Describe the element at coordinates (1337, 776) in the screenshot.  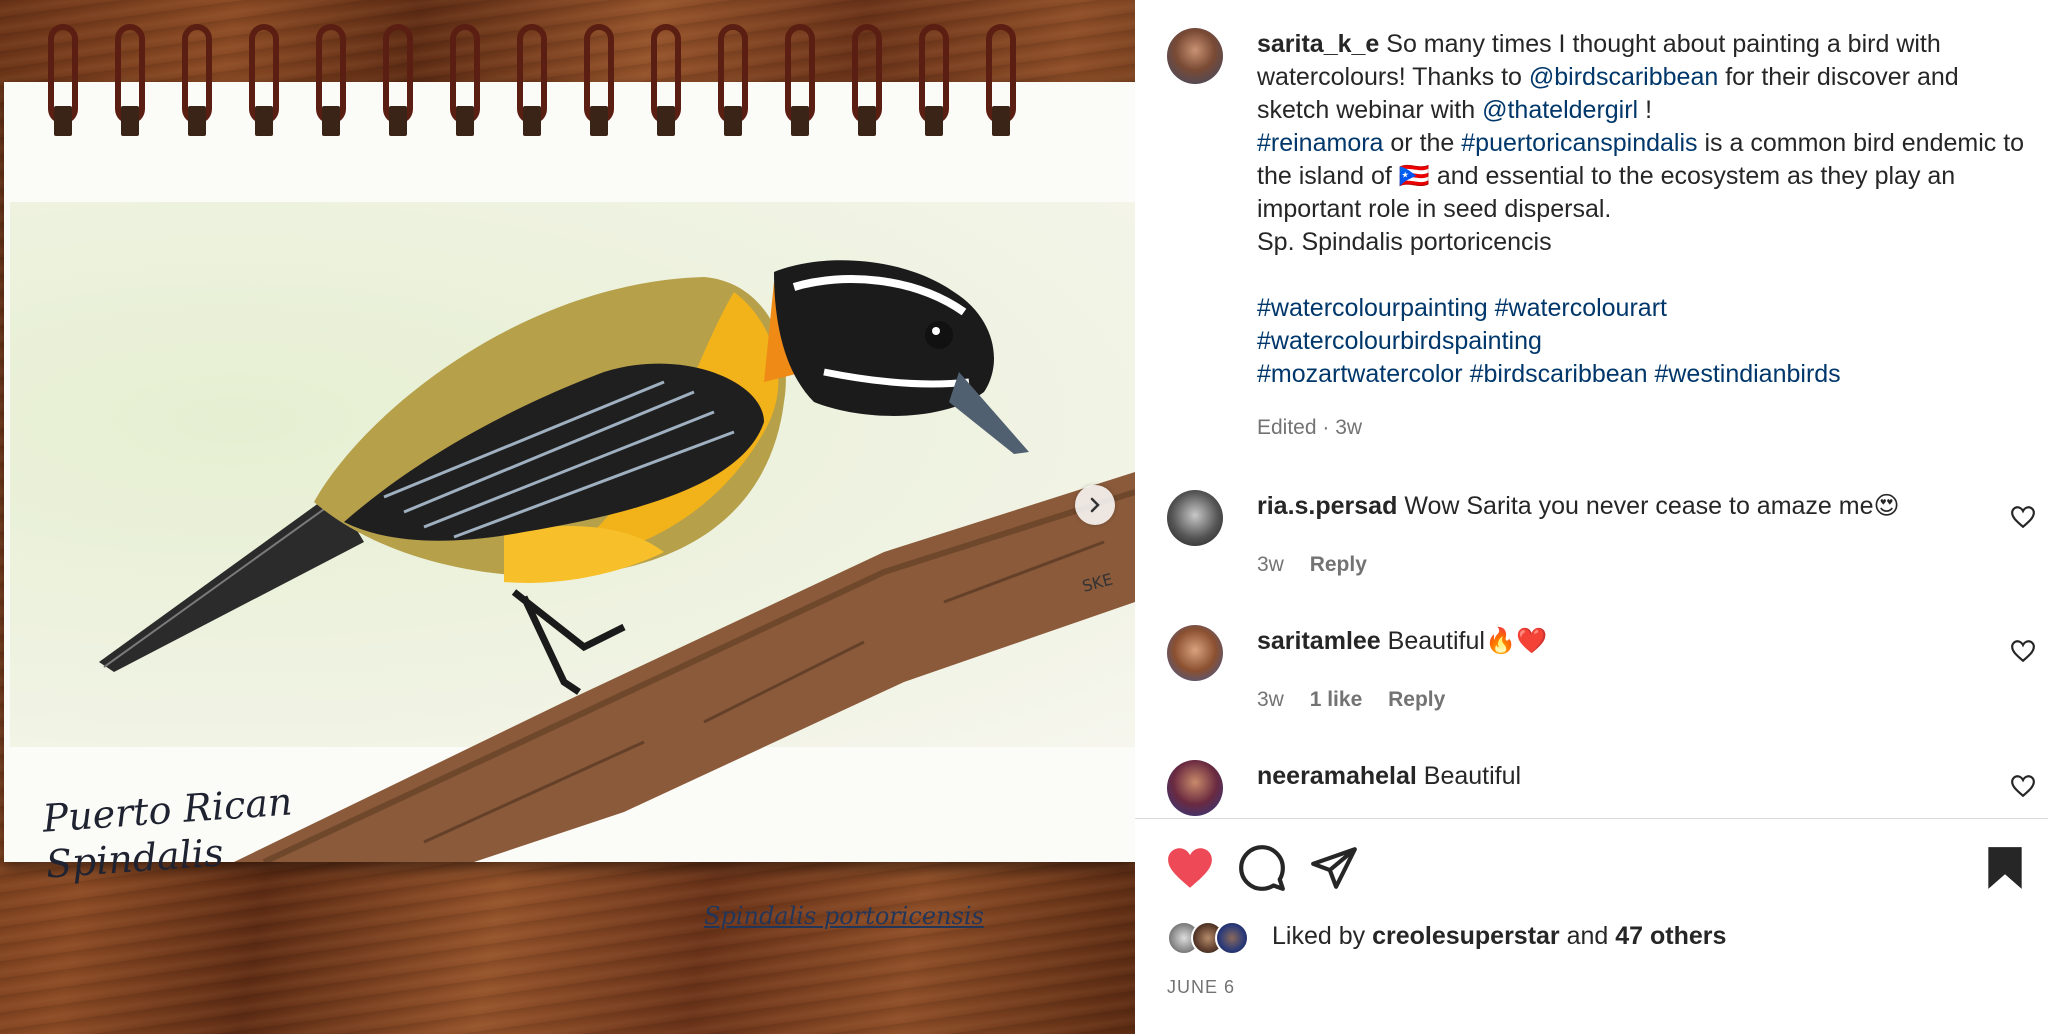
I see `comment-username: neeramahelal` at that location.